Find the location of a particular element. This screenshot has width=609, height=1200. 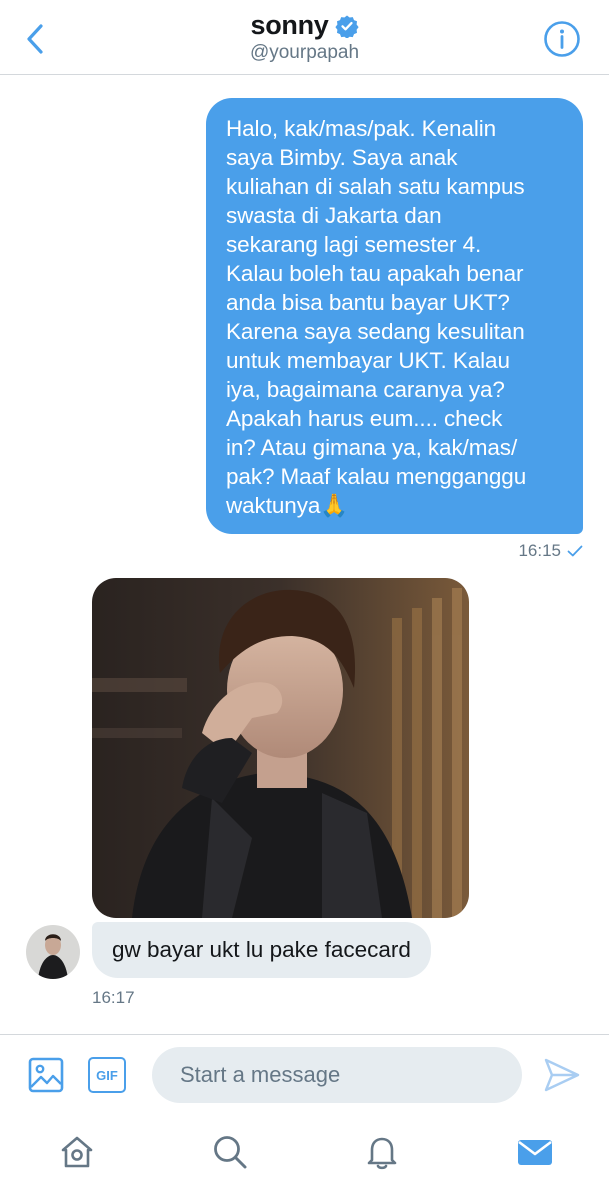

message-line: saya Bimby. Saya anak is located at coordinates (342, 157).